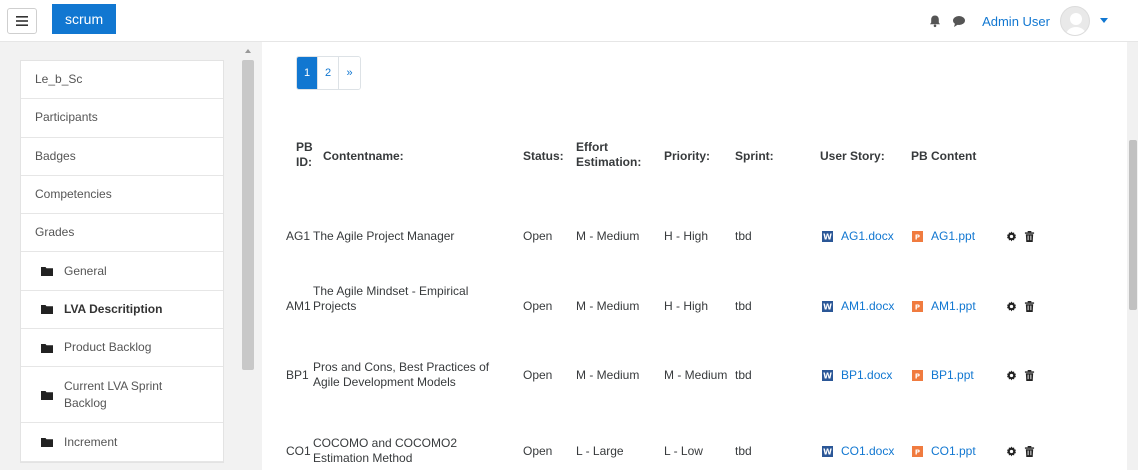  Describe the element at coordinates (122, 118) in the screenshot. I see `nav-item-participants: Participants` at that location.